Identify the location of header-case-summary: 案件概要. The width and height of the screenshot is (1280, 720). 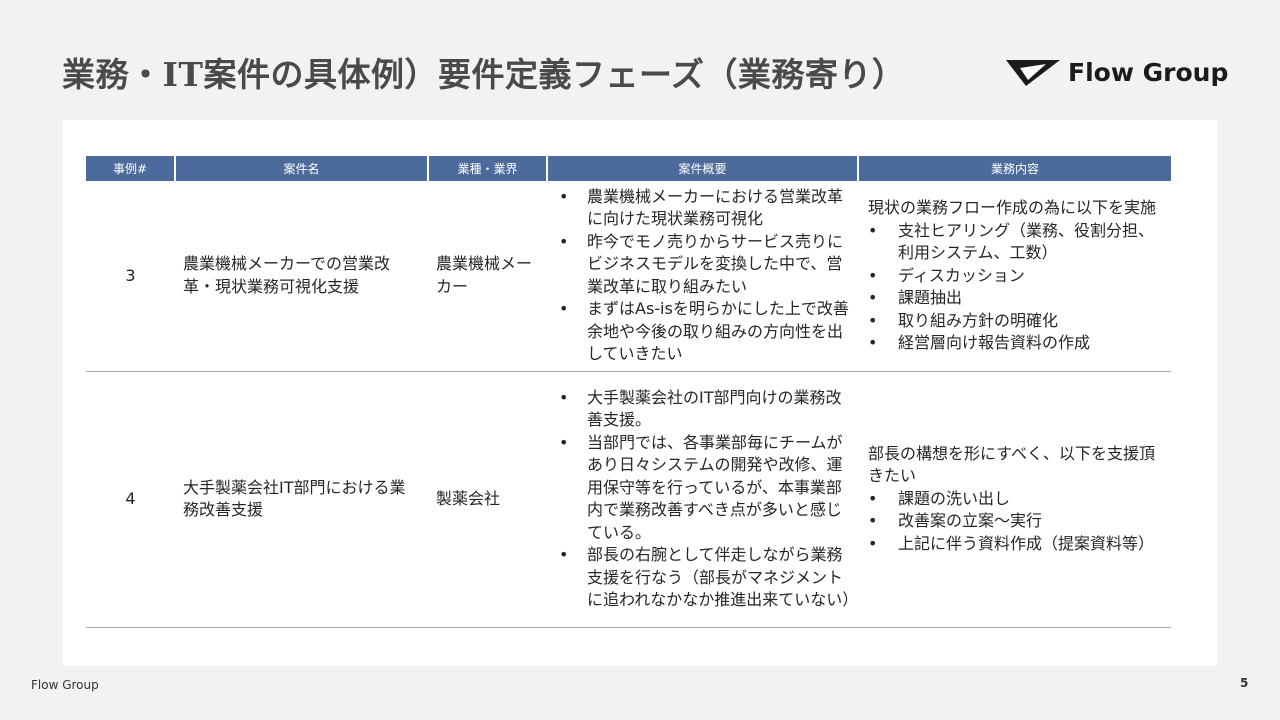
(703, 168).